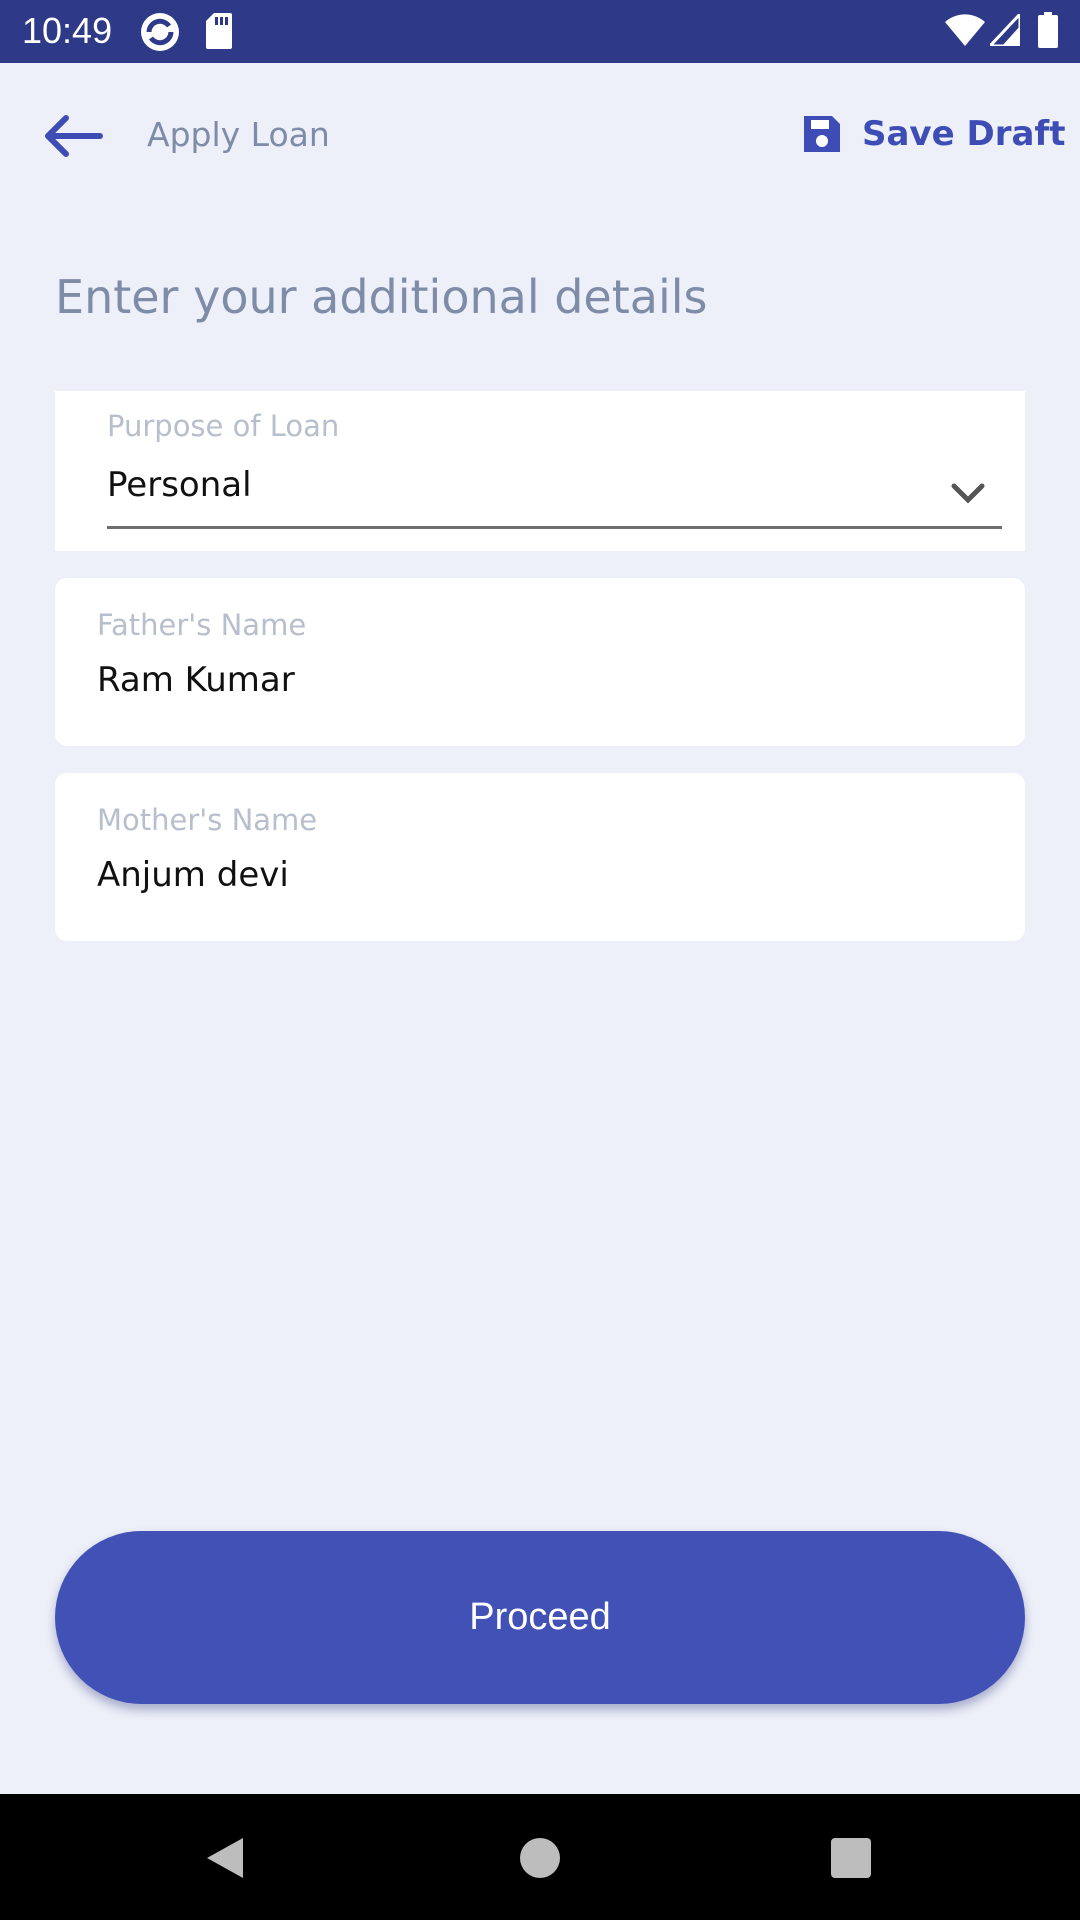  Describe the element at coordinates (223, 426) in the screenshot. I see `purpose-of-loan-label: Purpose of Loan` at that location.